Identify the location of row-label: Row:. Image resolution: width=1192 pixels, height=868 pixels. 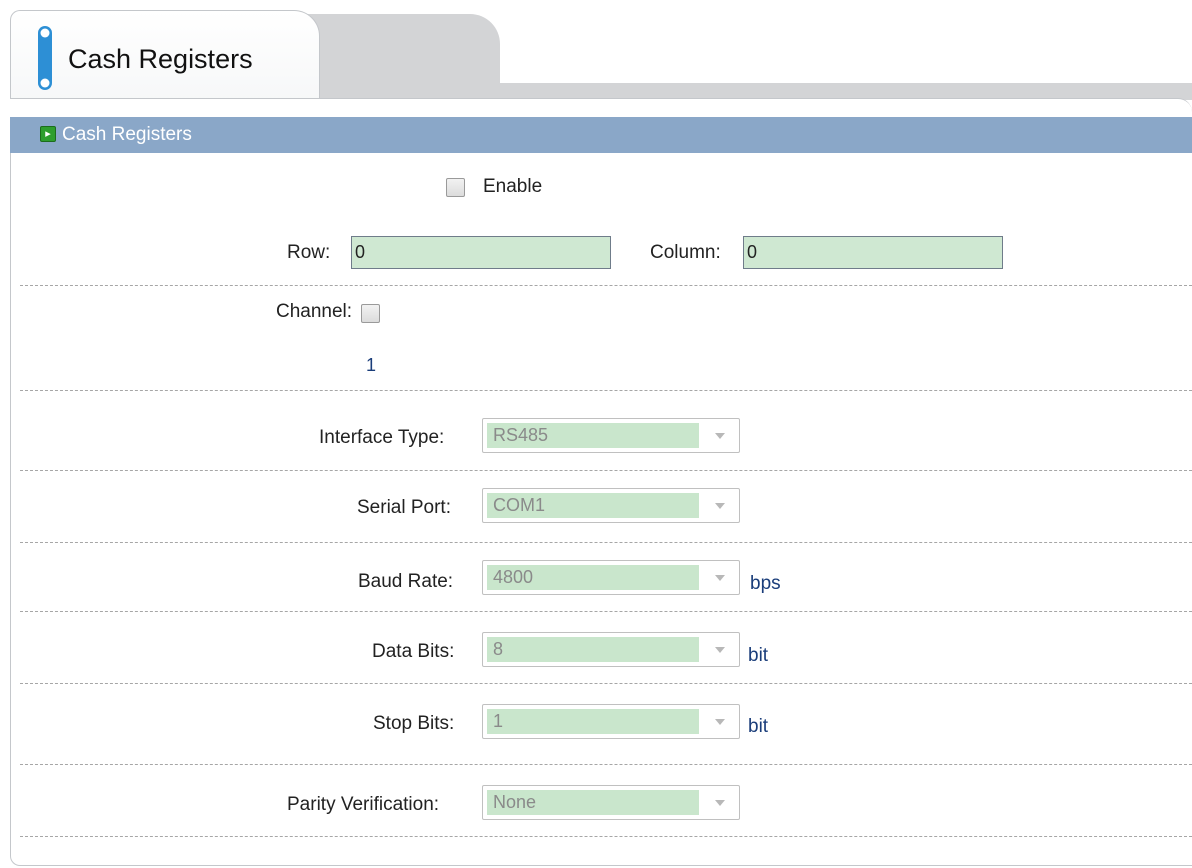
(309, 252).